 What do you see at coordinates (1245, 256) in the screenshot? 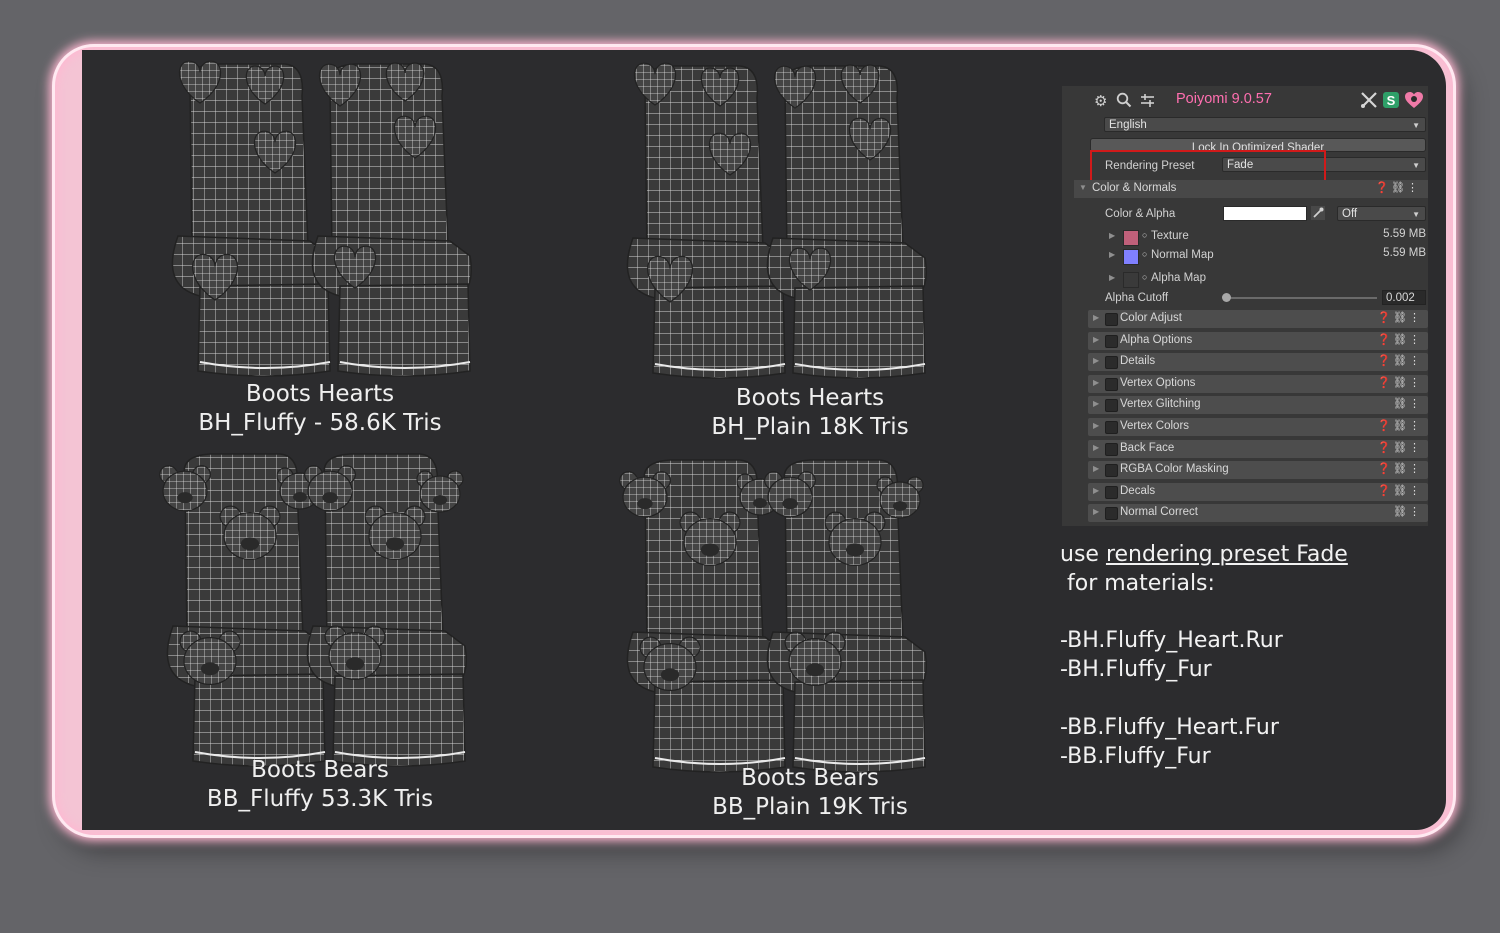
I see `texture-row: ▶ ○ Normal Map 5.59 MB` at bounding box center [1245, 256].